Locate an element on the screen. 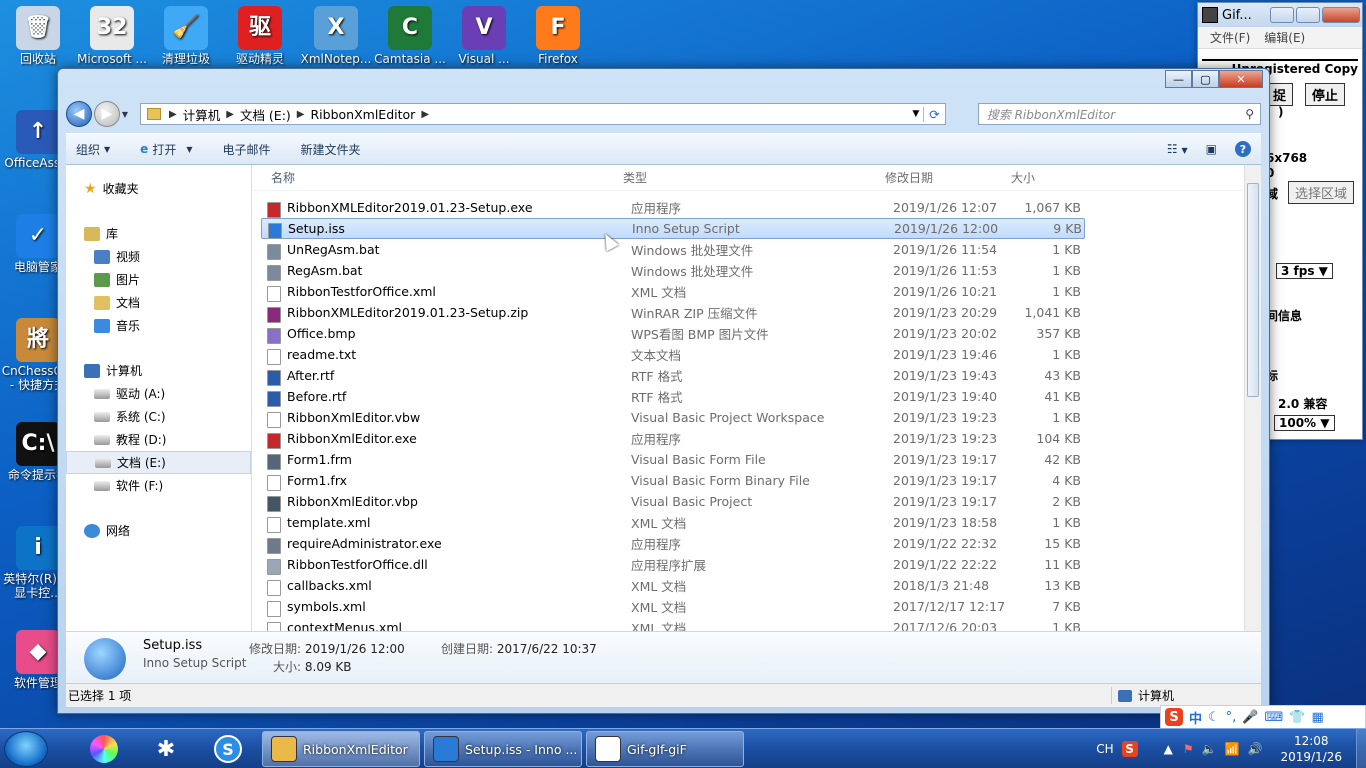 The height and width of the screenshot is (768, 1366). file-row: callbacks.xml XML 文档 2018/1/3 21:48 13 KB is located at coordinates (673, 585).